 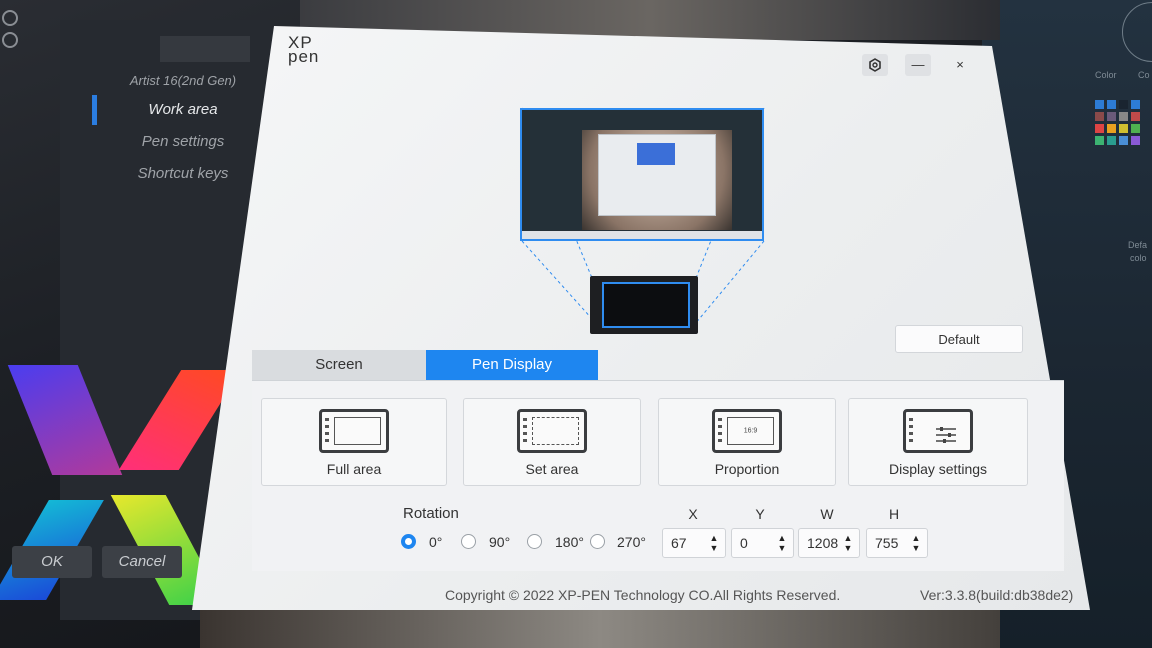 I want to click on proportion-icon-text: 16:9, so click(x=750, y=431).